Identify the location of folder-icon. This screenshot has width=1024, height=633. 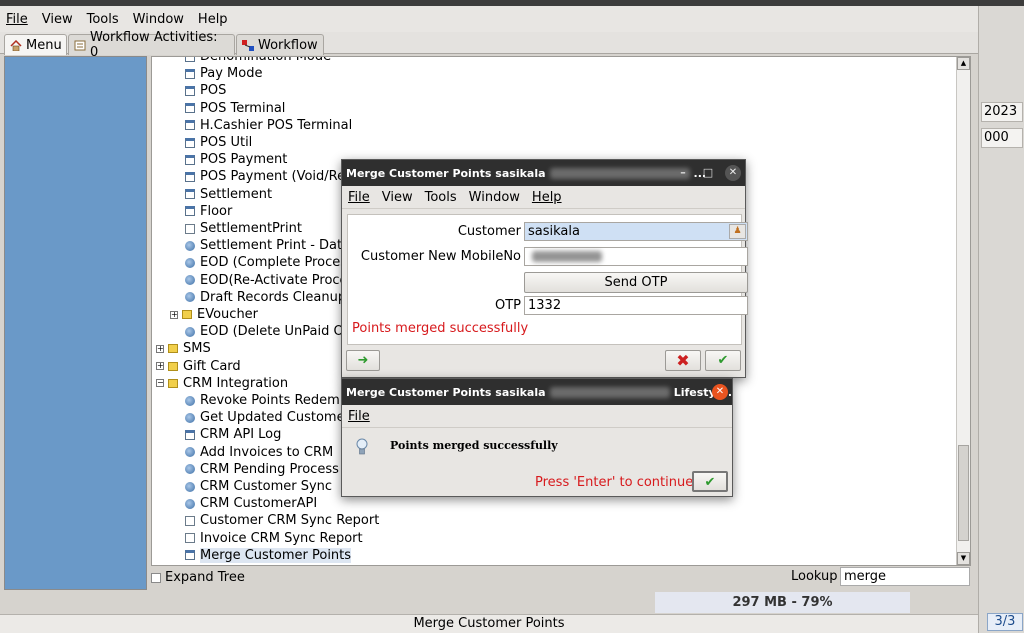
(173, 349).